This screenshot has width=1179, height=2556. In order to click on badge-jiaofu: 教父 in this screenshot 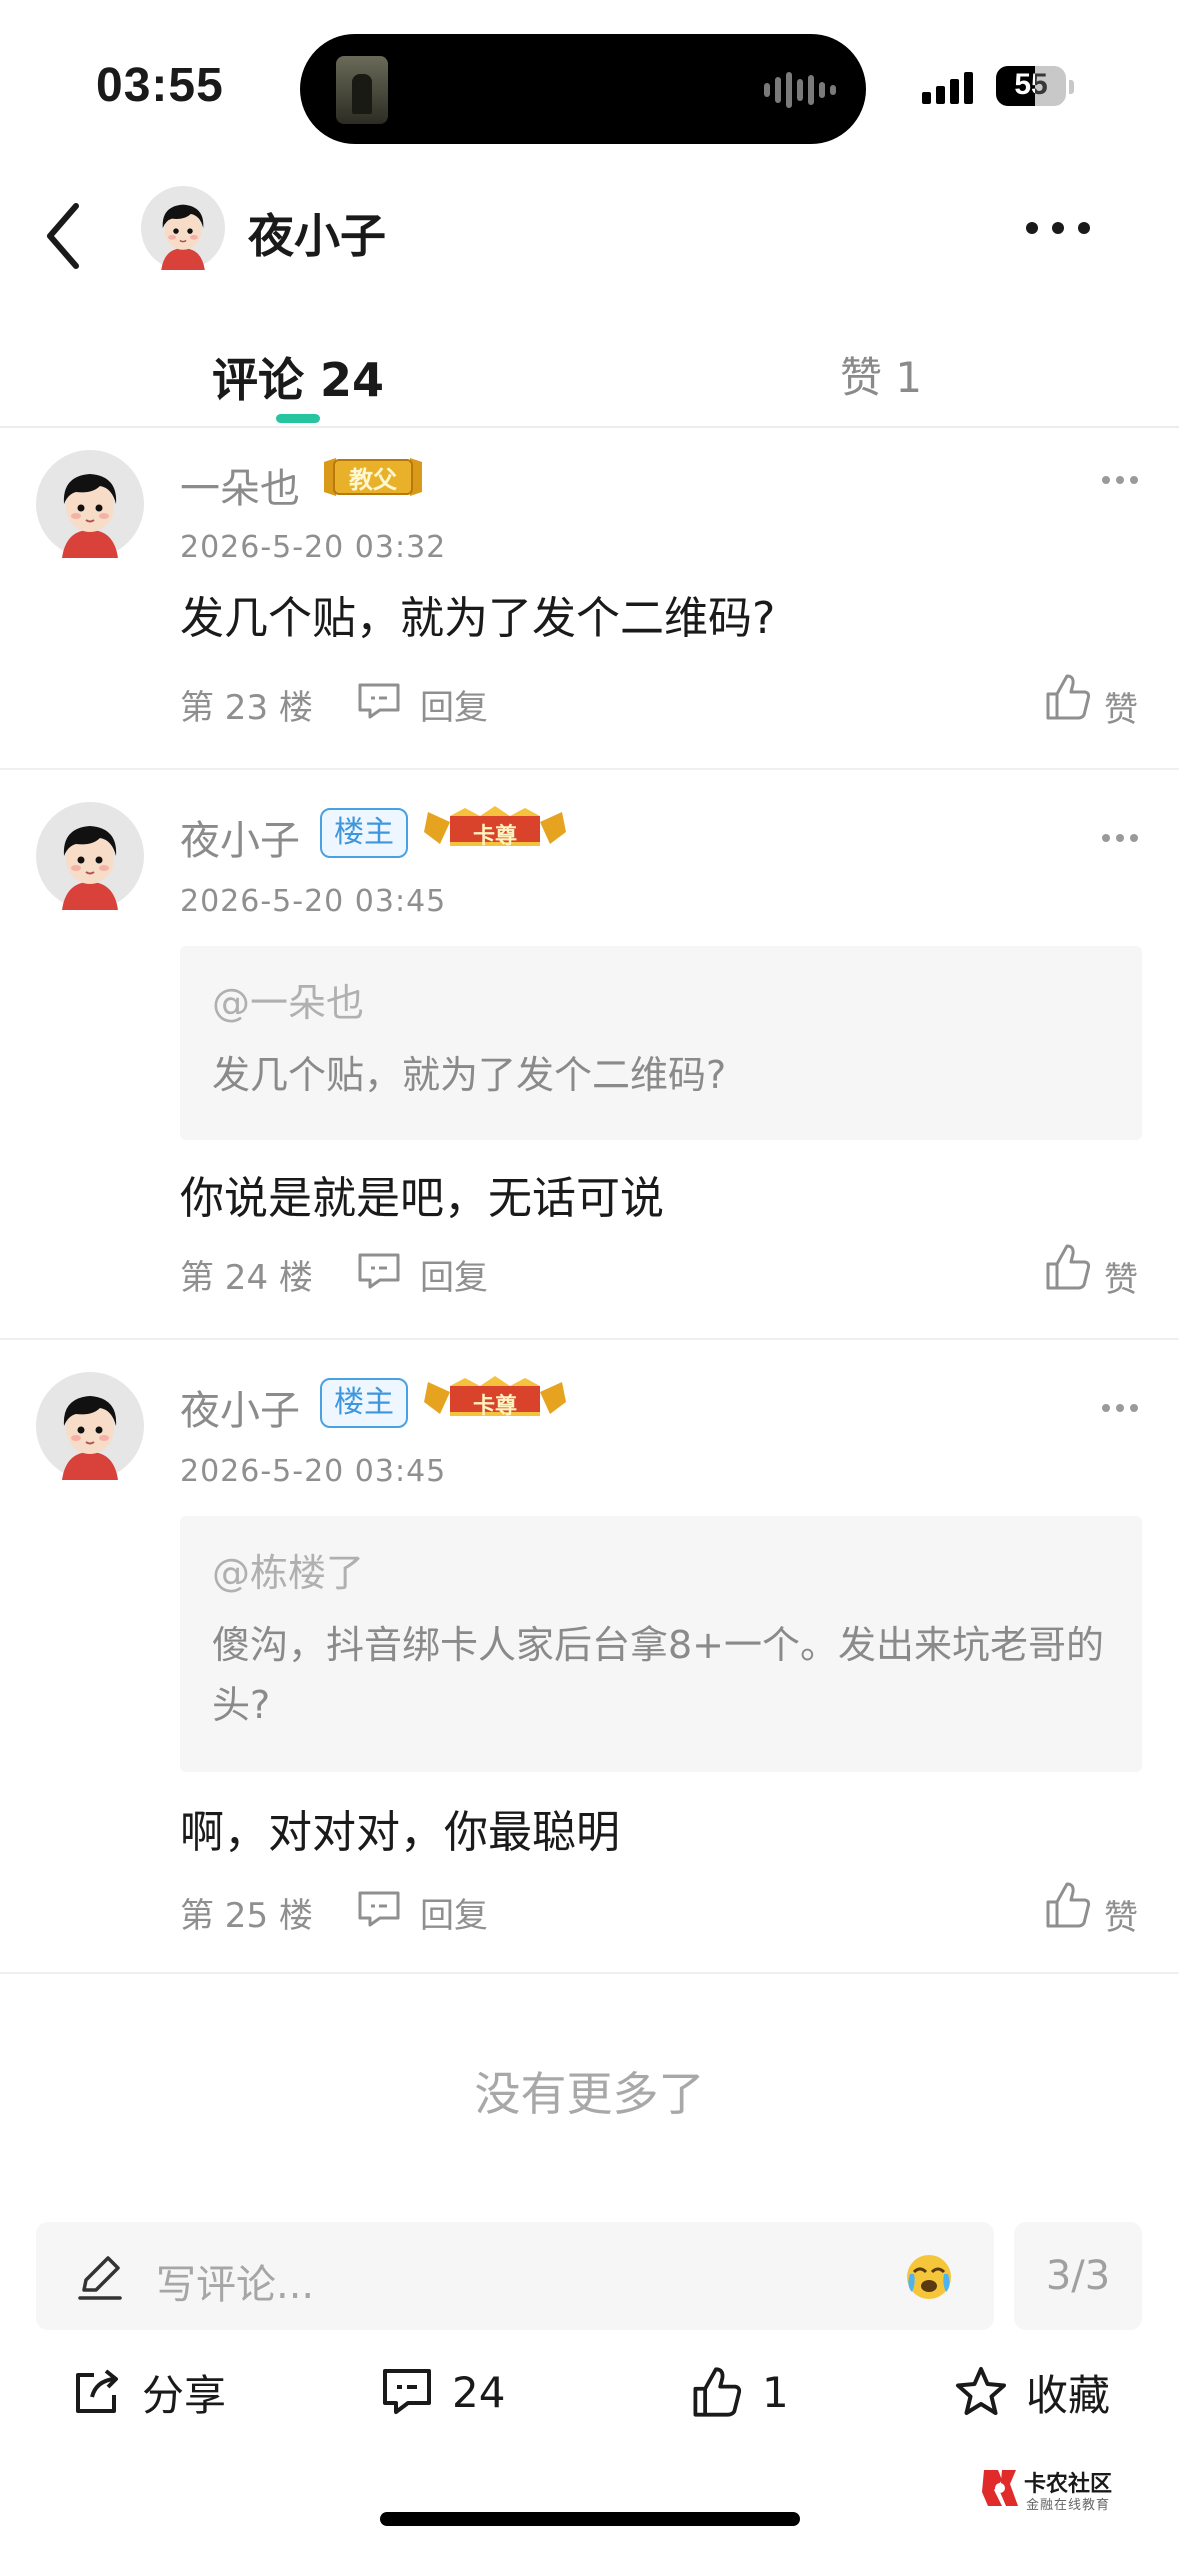, I will do `click(373, 477)`.